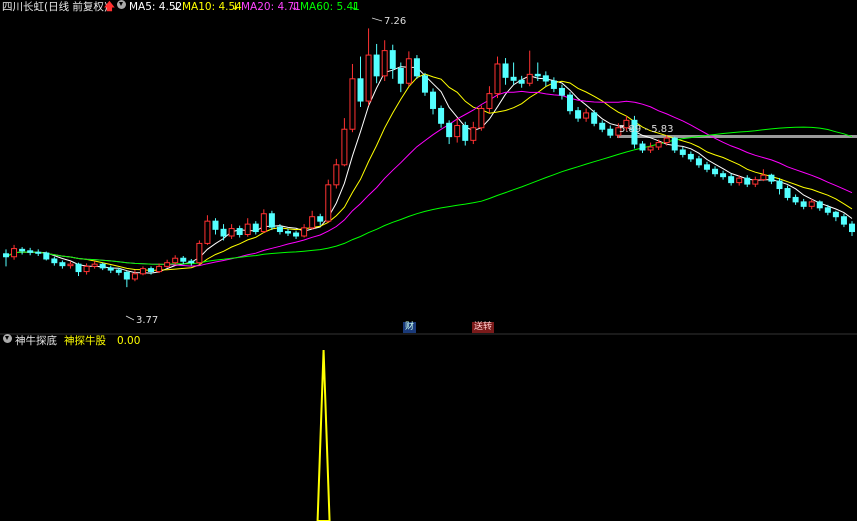 The height and width of the screenshot is (521, 857). What do you see at coordinates (36, 341) in the screenshot?
I see `indicator-name: 神牛探底` at bounding box center [36, 341].